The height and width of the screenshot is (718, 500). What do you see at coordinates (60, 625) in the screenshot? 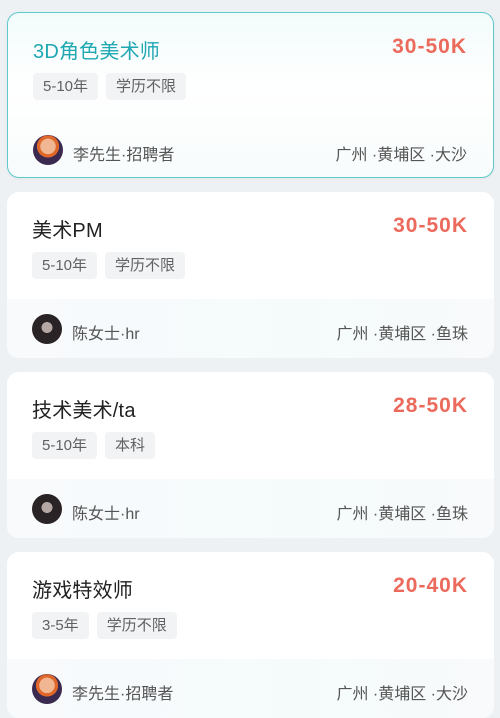
I see `experience-tag: 3-5年` at bounding box center [60, 625].